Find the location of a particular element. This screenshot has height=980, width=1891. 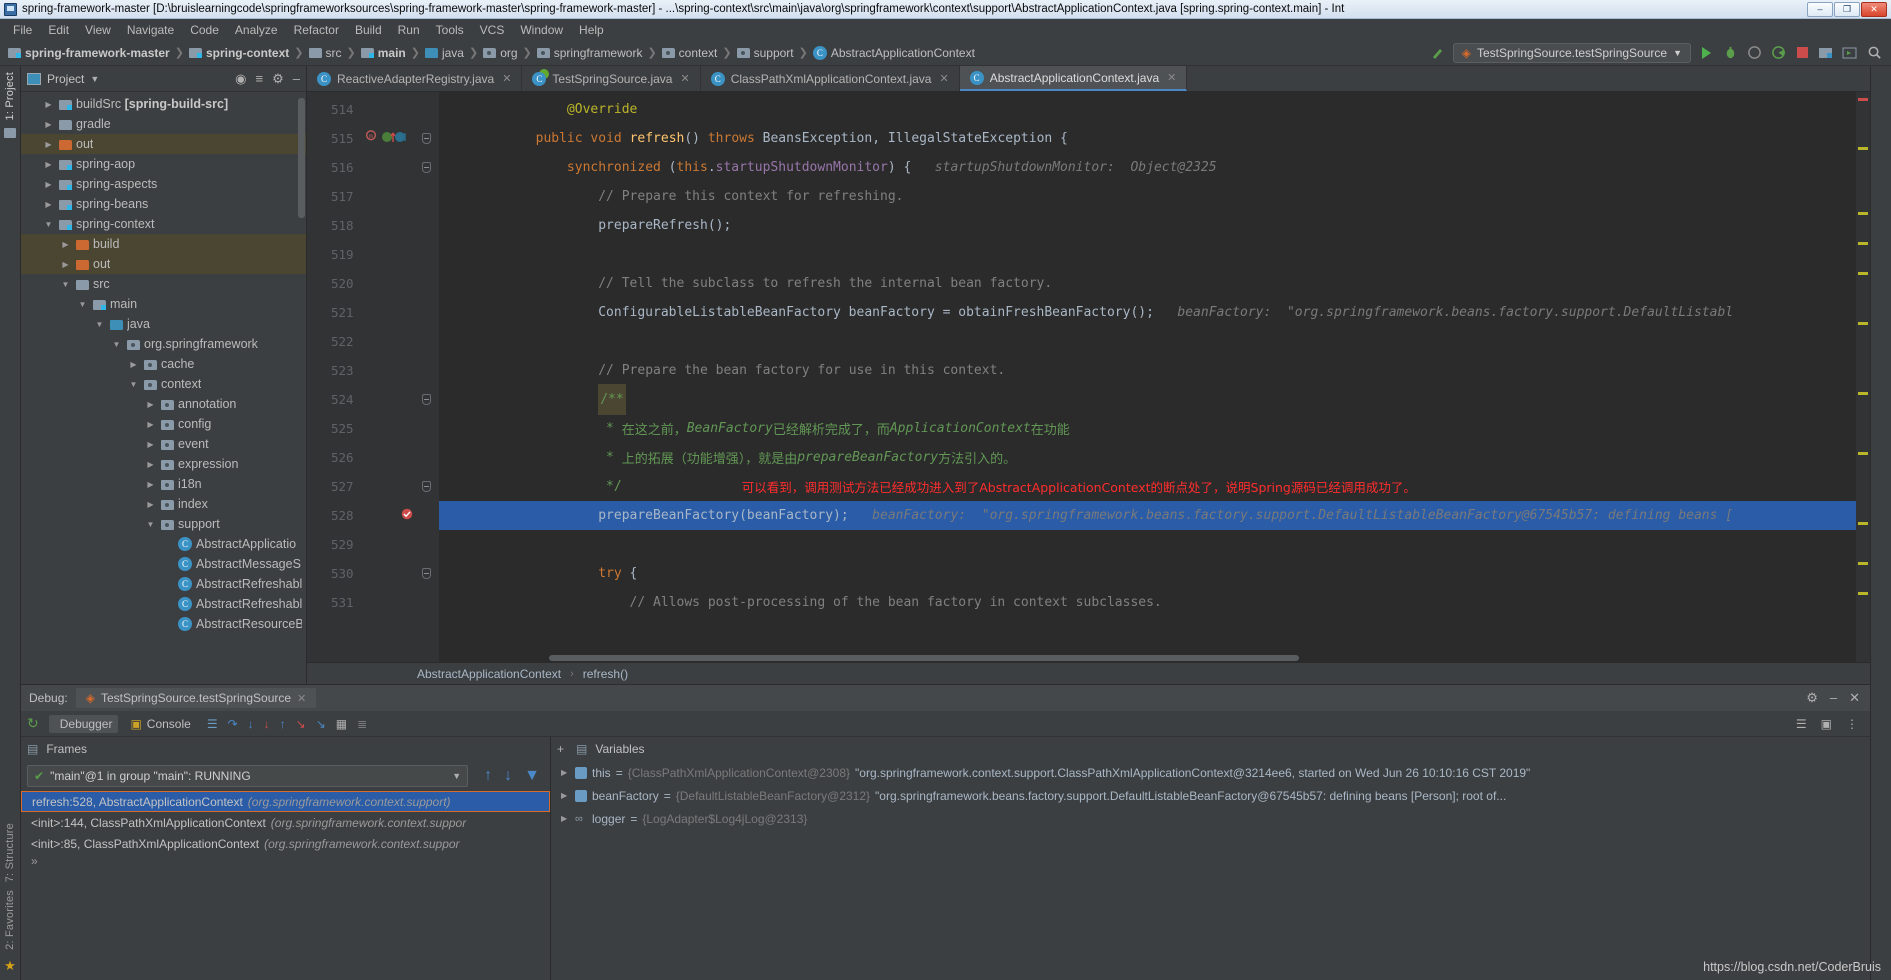

plus-icon: + is located at coordinates (560, 749).